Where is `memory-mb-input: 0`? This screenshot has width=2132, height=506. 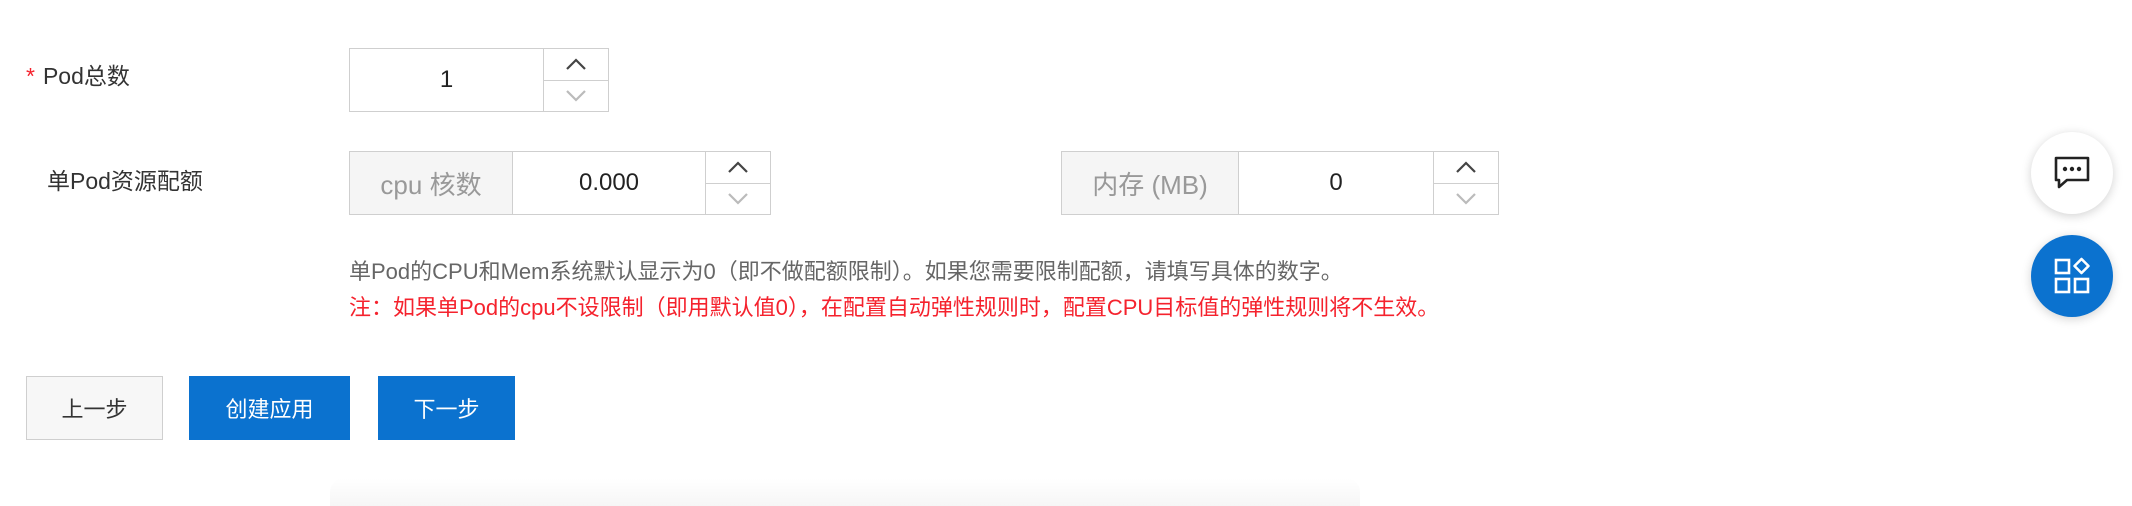 memory-mb-input: 0 is located at coordinates (1336, 183).